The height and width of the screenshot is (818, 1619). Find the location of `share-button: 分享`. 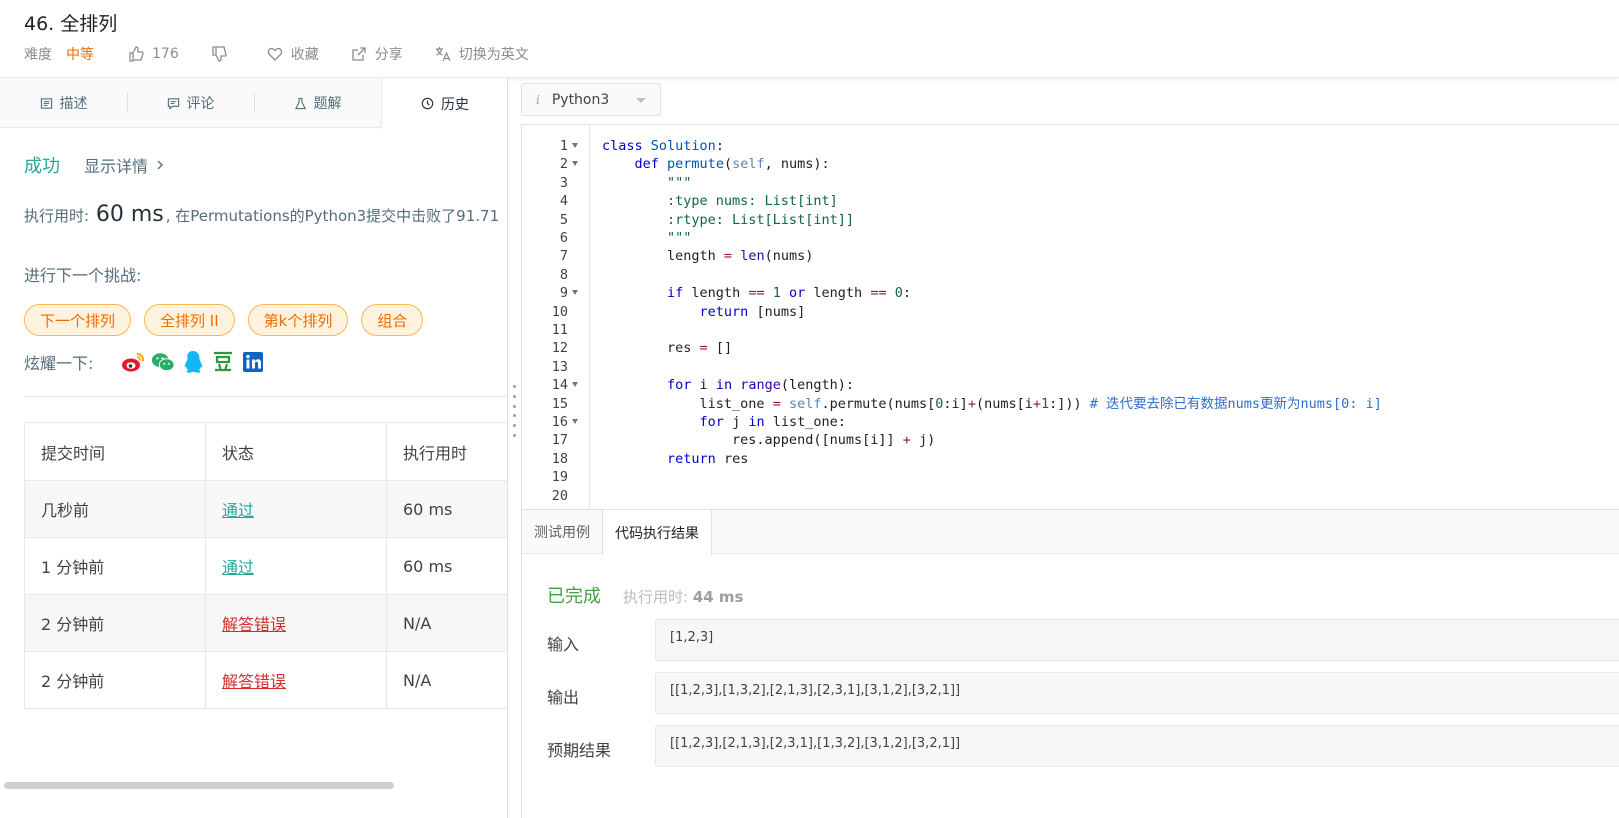

share-button: 分享 is located at coordinates (377, 54).